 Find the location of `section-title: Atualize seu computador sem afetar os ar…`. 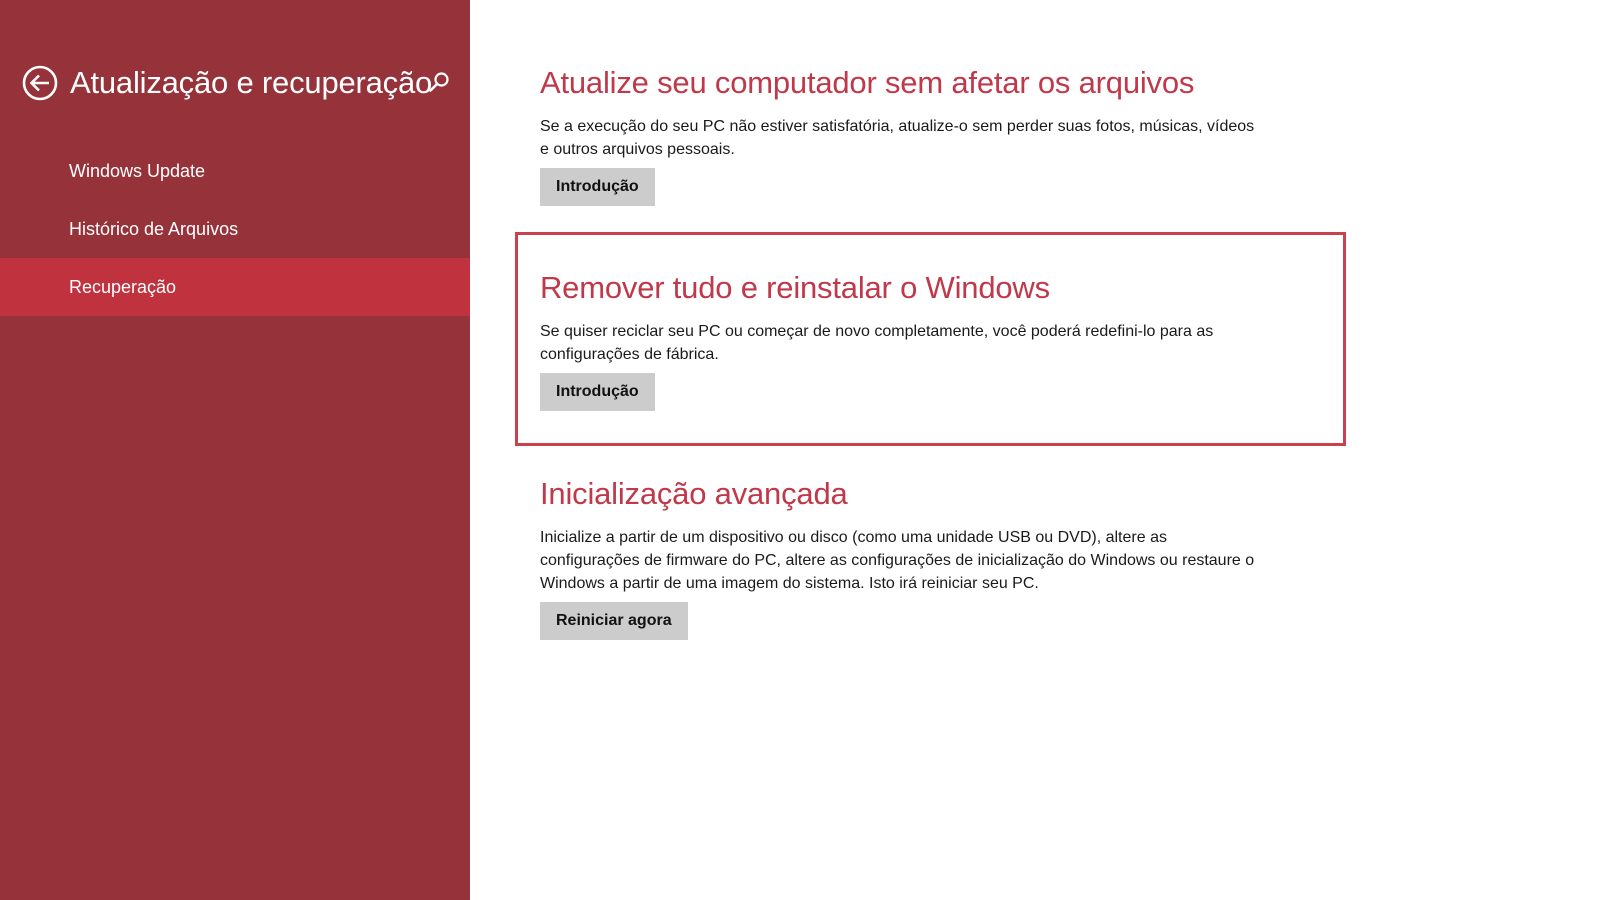

section-title: Atualize seu computador sem afetar os ar… is located at coordinates (867, 82).